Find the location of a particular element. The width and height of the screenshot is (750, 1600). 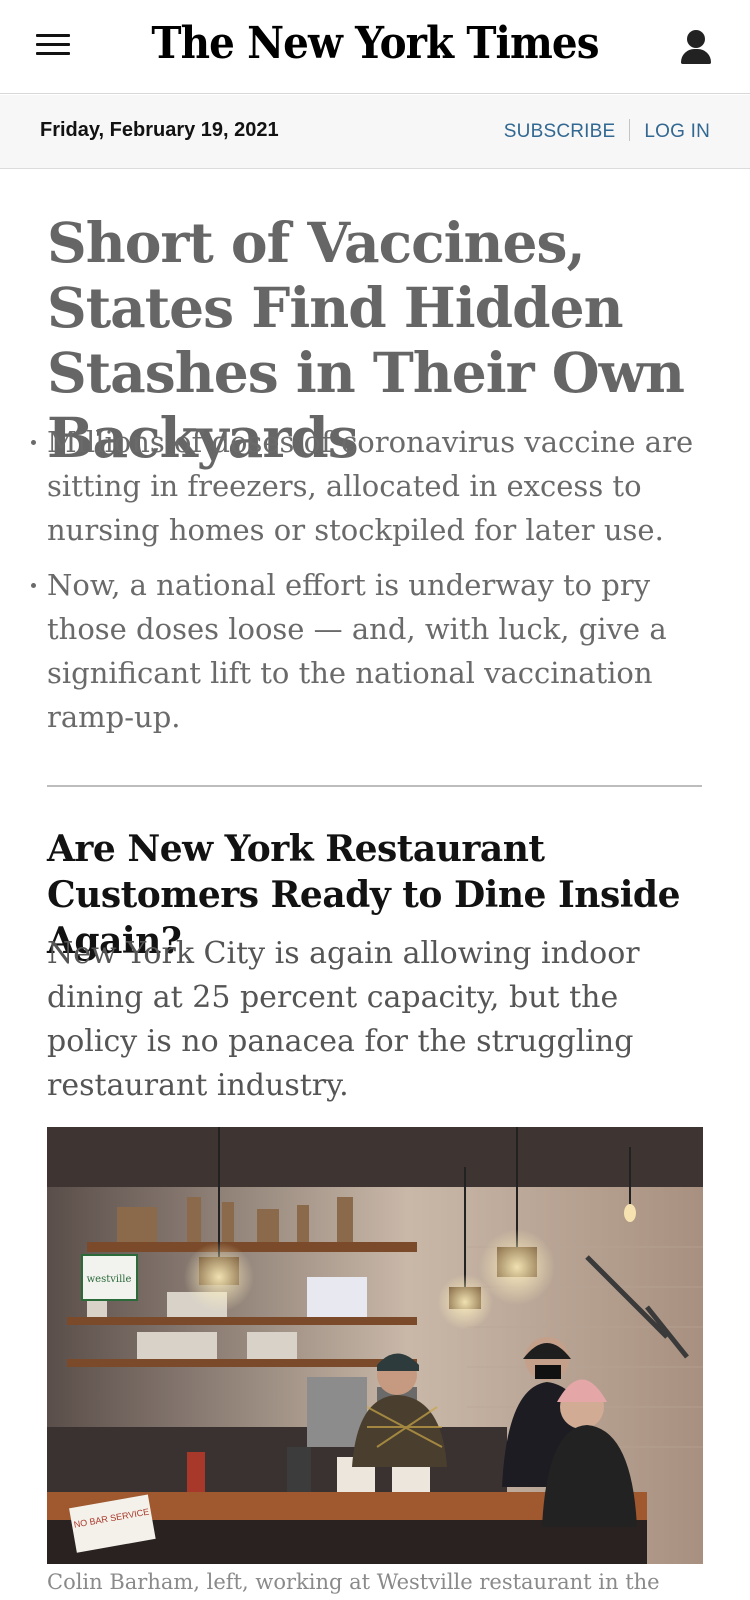

auth-links: SUBSCRIBE LOG IN is located at coordinates (607, 131).